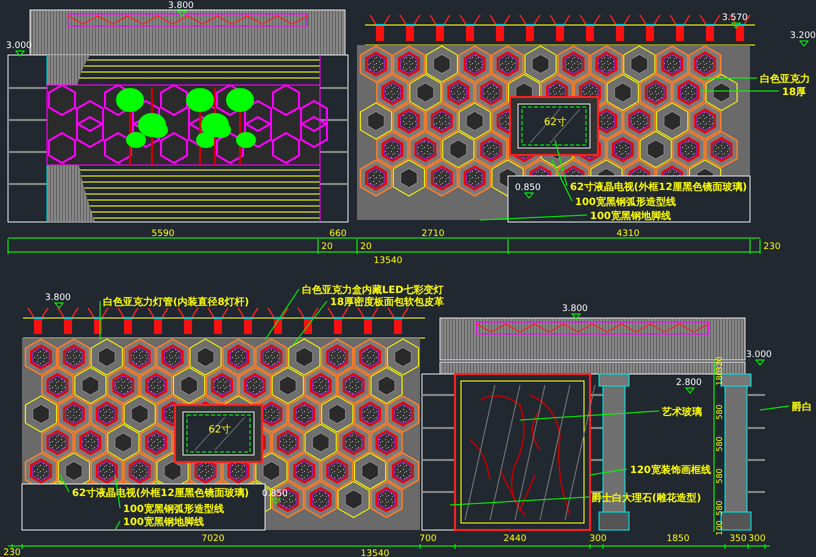  I want to click on dimension-label: 700, so click(428, 539).